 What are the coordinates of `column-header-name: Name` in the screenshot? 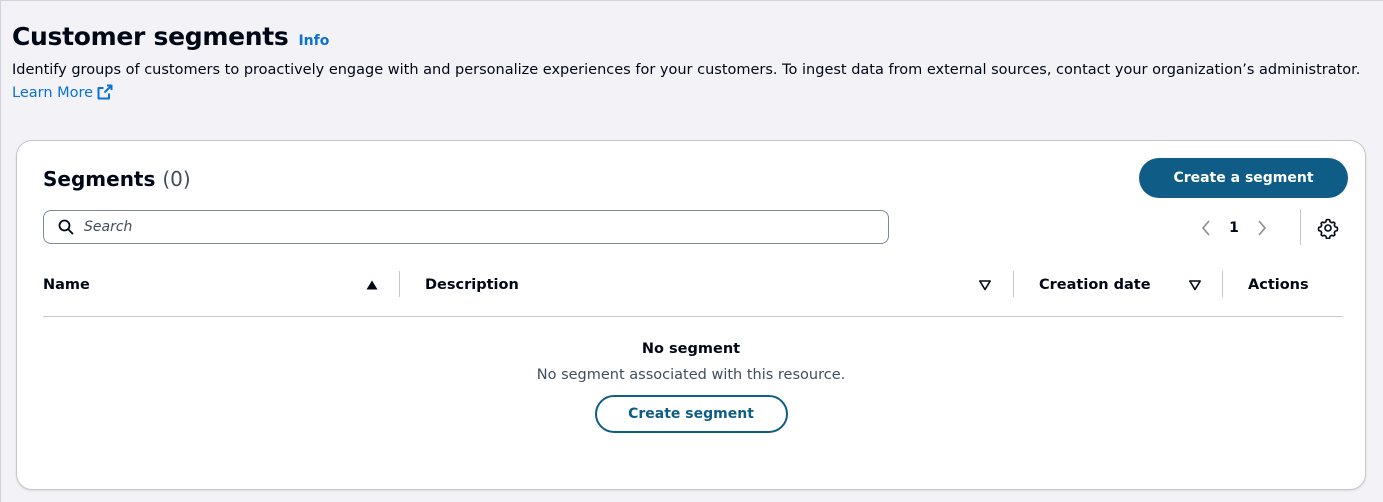 It's located at (66, 285).